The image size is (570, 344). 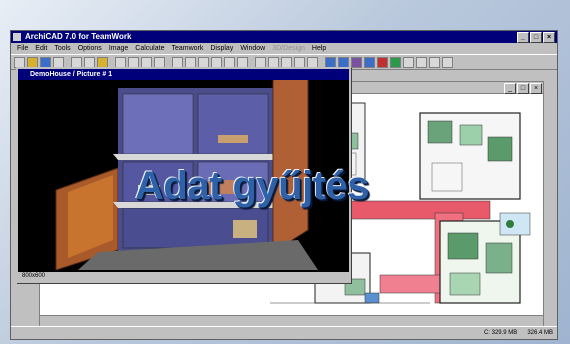 I want to click on app-status-bar: C: 329.9 MB 326.4 MB, so click(x=284, y=332).